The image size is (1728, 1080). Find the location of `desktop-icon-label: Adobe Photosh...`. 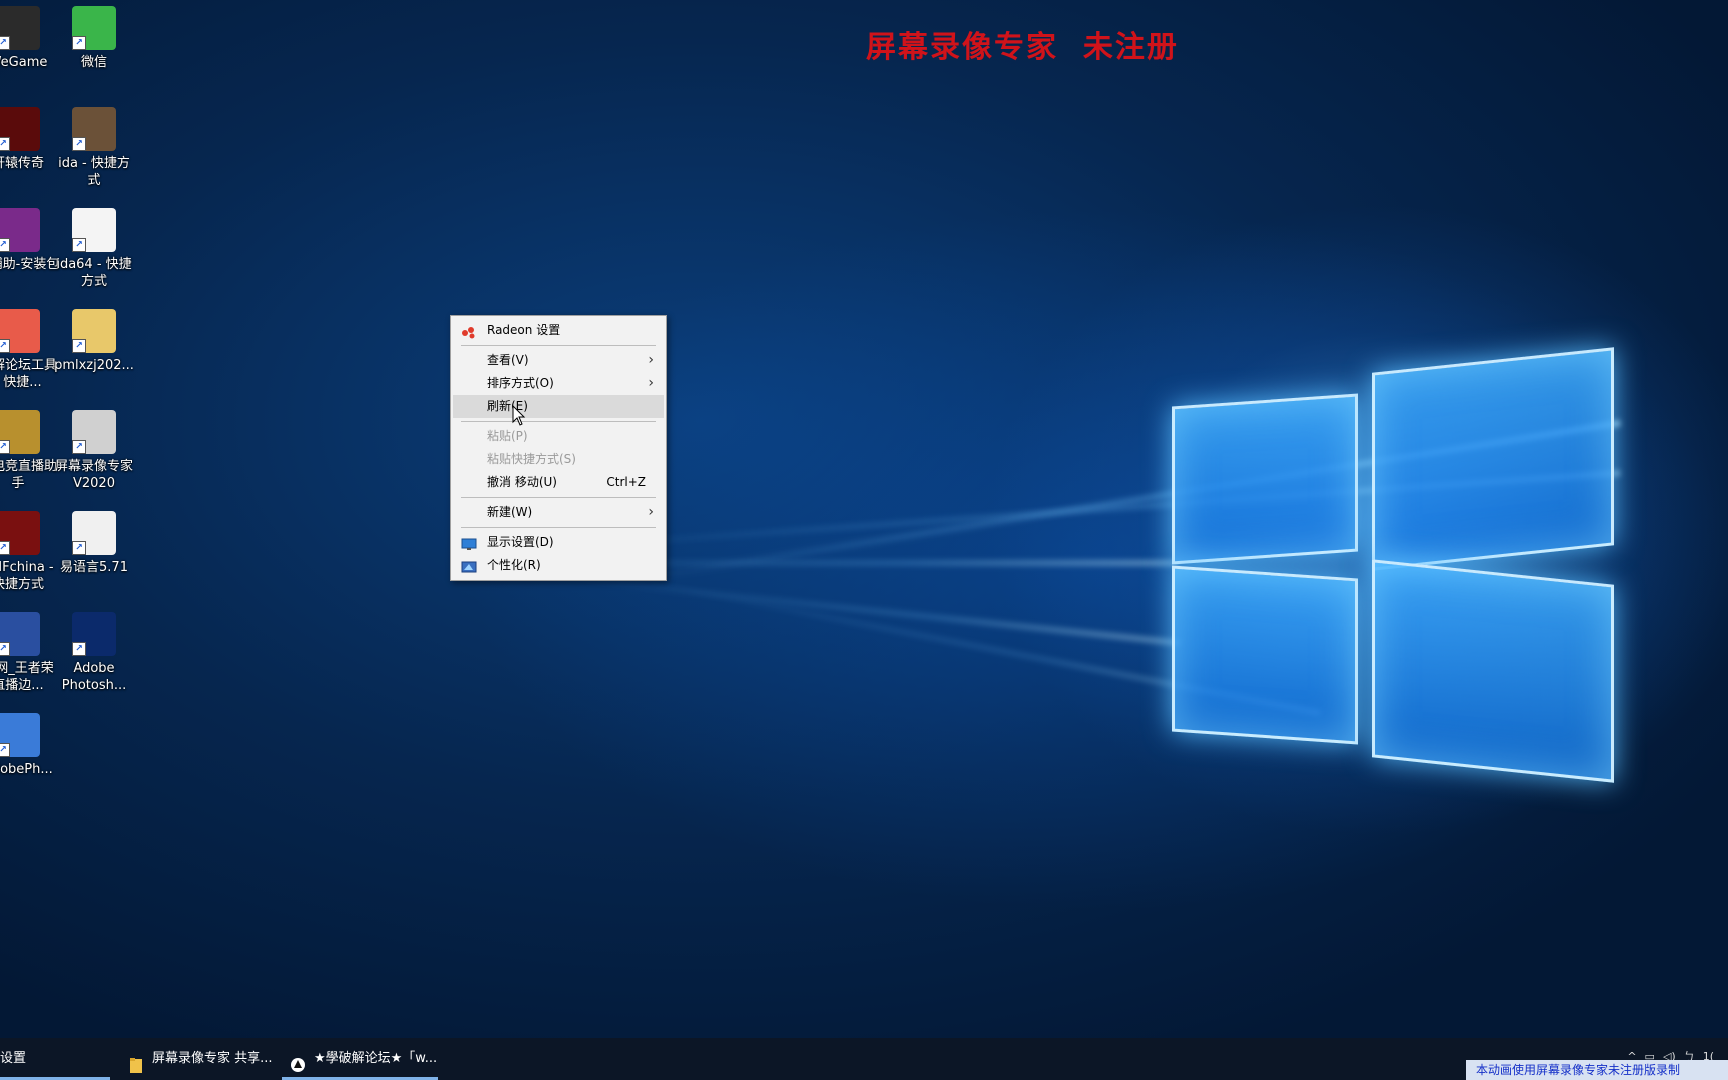

desktop-icon-label: Adobe Photosh... is located at coordinates (94, 677).